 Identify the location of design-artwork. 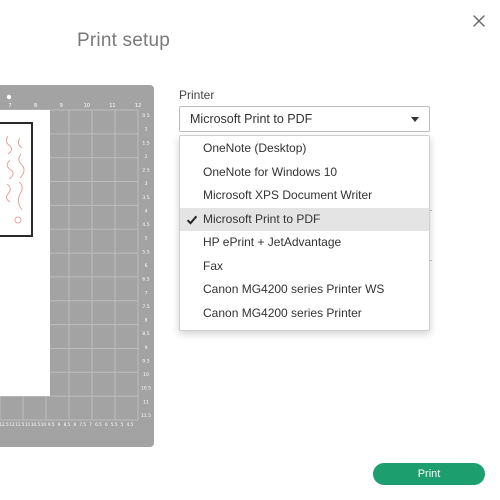
(15, 179).